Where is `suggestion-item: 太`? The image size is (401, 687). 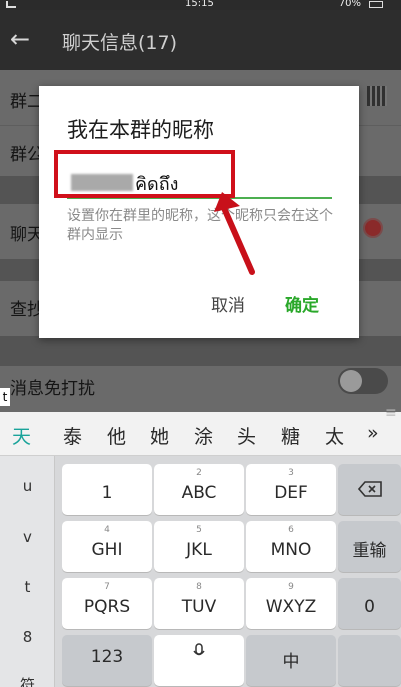
suggestion-item: 太 is located at coordinates (334, 435).